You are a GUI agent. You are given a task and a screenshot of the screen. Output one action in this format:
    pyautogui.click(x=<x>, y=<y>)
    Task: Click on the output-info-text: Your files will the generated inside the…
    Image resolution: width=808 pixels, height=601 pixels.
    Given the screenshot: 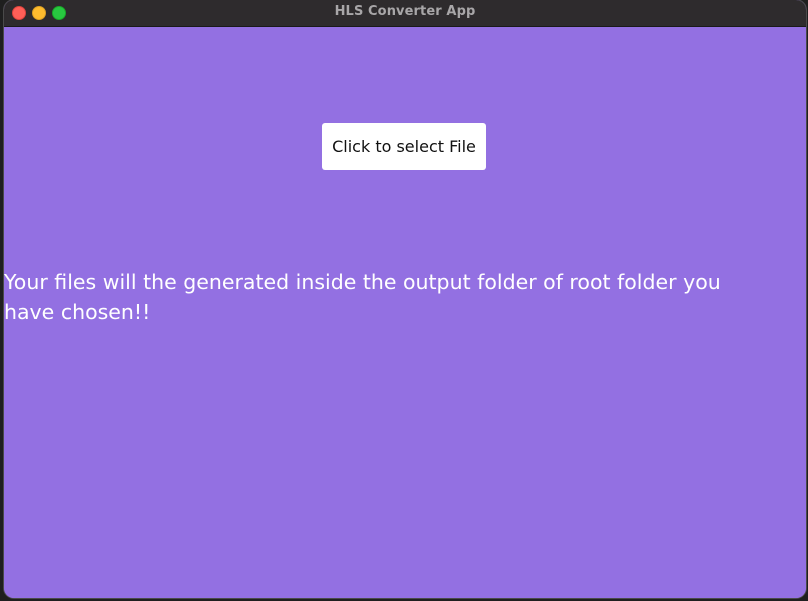 What is the action you would take?
    pyautogui.click(x=362, y=297)
    